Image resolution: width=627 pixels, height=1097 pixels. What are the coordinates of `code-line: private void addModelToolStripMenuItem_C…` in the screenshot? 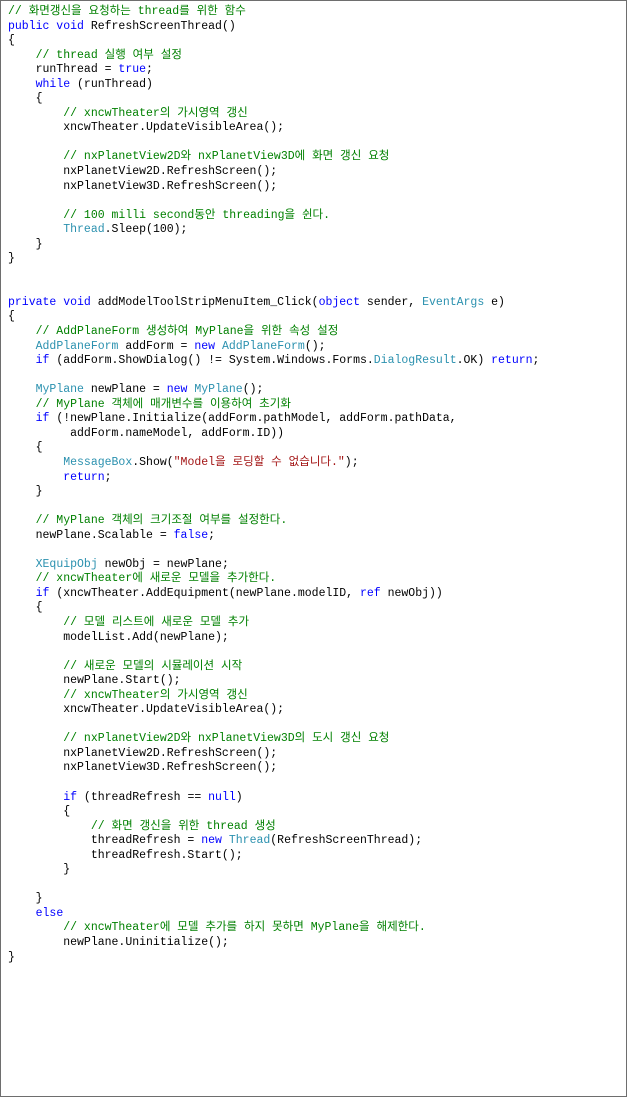 It's located at (317, 303).